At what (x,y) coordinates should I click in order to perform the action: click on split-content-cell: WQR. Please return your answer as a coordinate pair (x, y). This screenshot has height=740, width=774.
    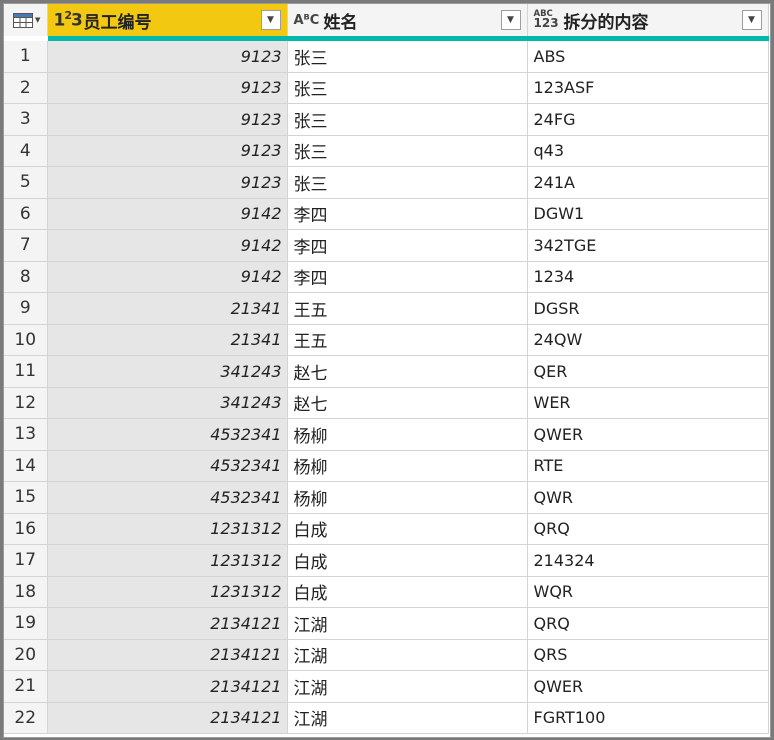
    Looking at the image, I should click on (648, 592).